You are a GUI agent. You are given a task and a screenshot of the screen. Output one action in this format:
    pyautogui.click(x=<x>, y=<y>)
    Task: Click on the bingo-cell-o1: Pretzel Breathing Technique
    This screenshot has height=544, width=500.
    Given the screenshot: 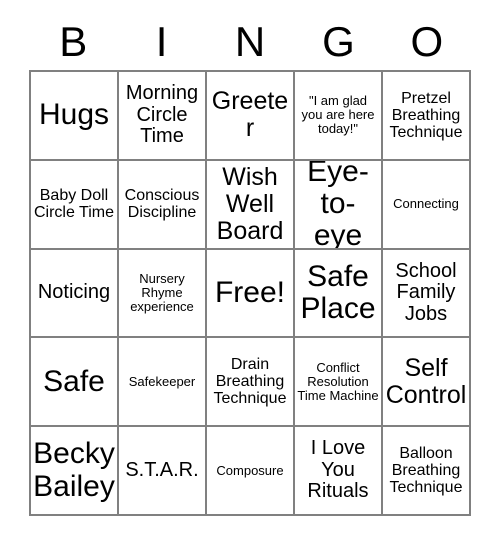 What is the action you would take?
    pyautogui.click(x=427, y=116)
    